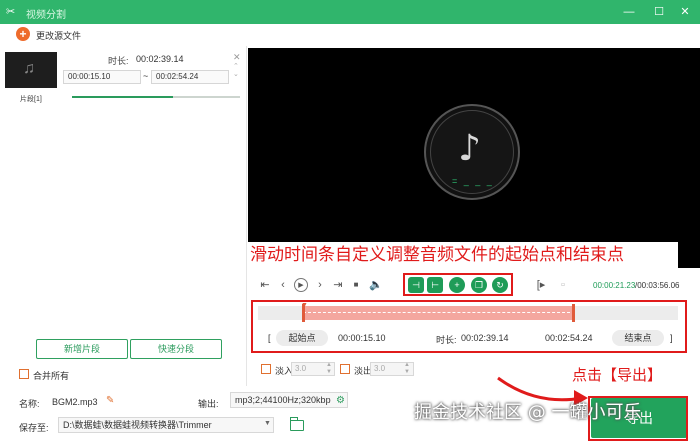 The width and height of the screenshot is (700, 445). I want to click on file-name: BGM2.mp3, so click(75, 402).